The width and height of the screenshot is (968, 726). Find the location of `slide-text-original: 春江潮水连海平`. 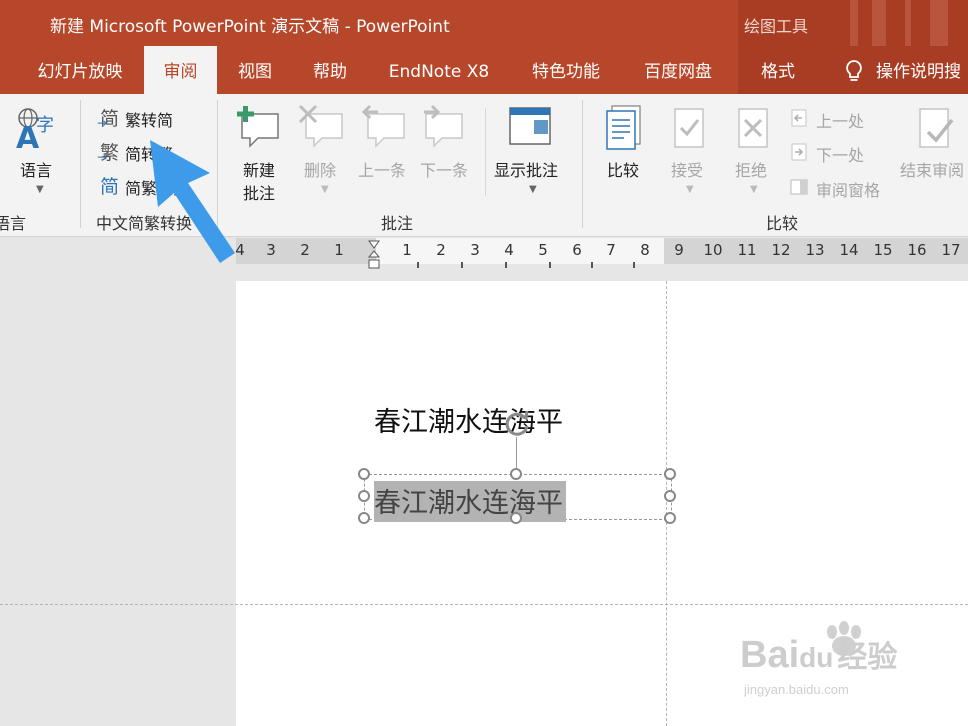

slide-text-original: 春江潮水连海平 is located at coordinates (468, 419).